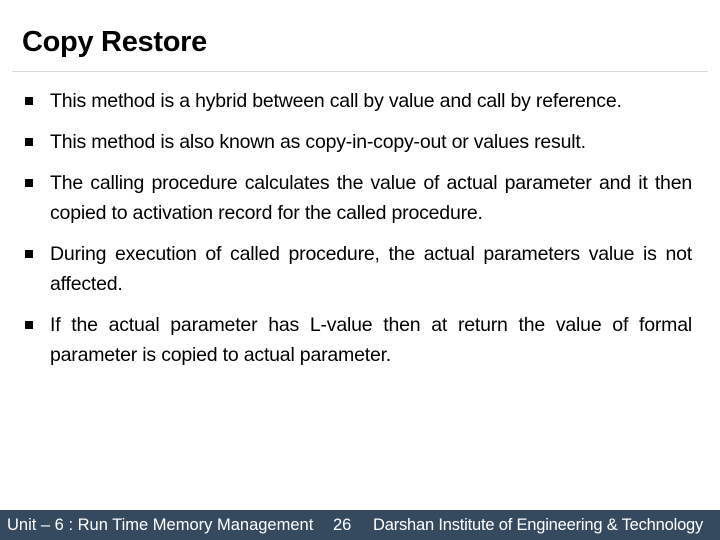  I want to click on footer-page-number: 26, so click(342, 525).